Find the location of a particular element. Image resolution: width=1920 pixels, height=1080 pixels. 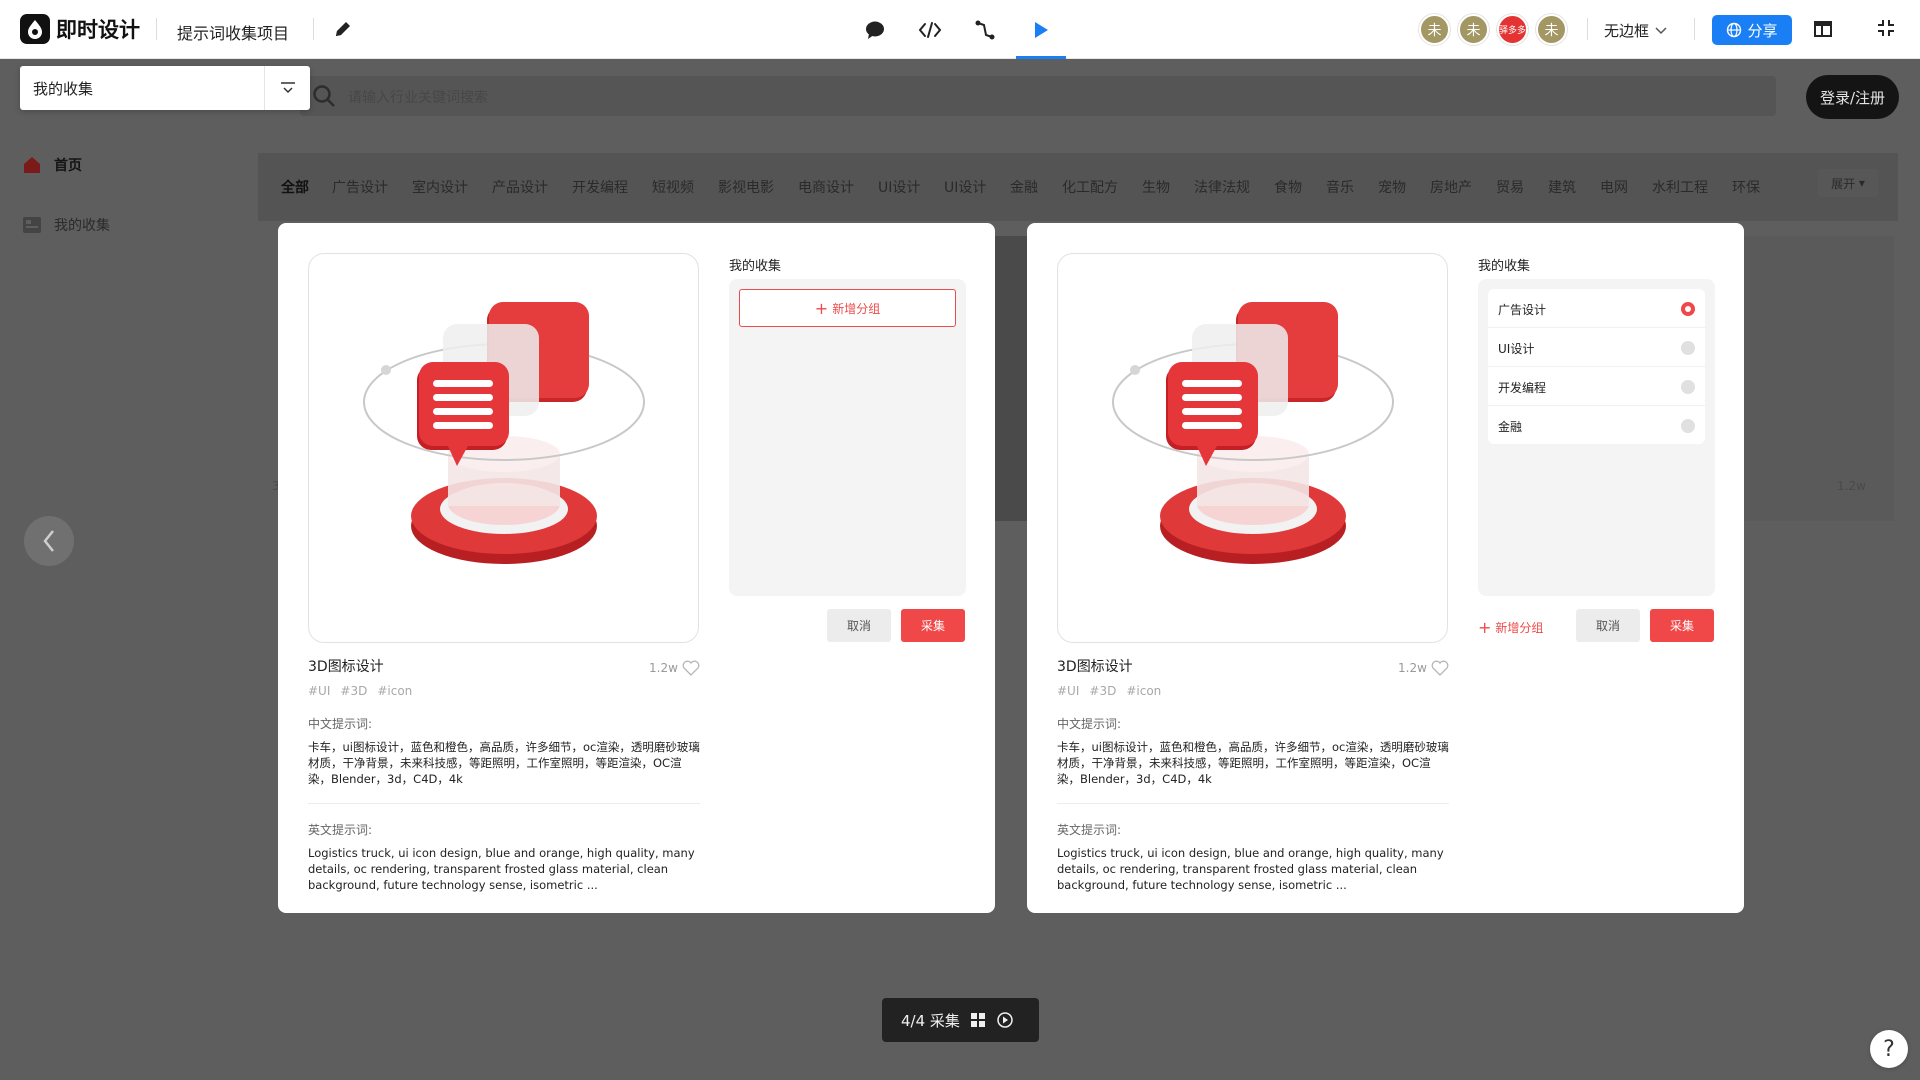

category-tab: 室内设计 is located at coordinates (440, 187).